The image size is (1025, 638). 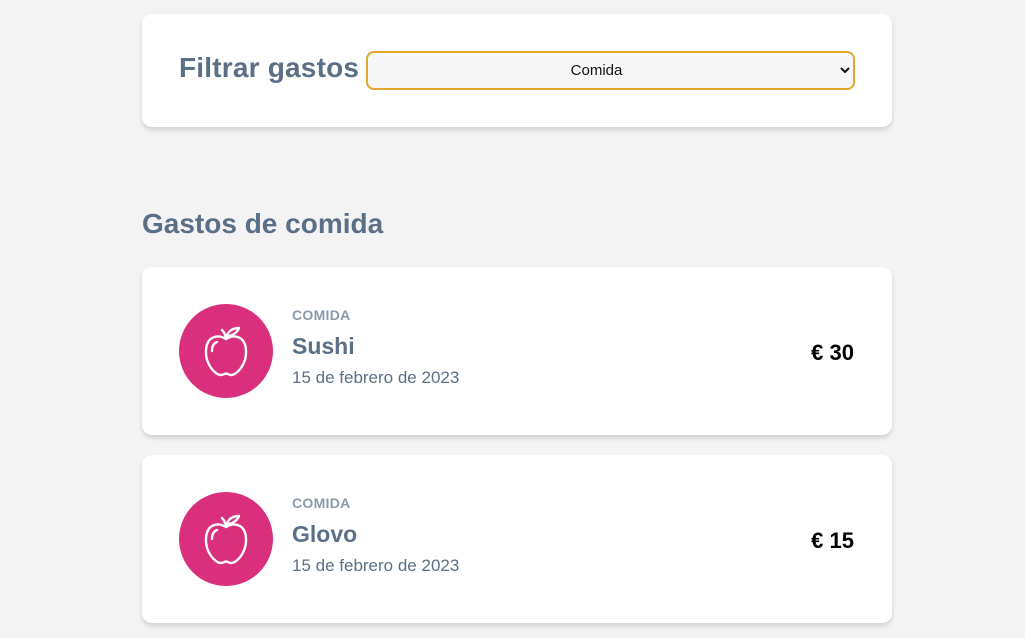 I want to click on section-title: Gastos de comida, so click(x=263, y=223).